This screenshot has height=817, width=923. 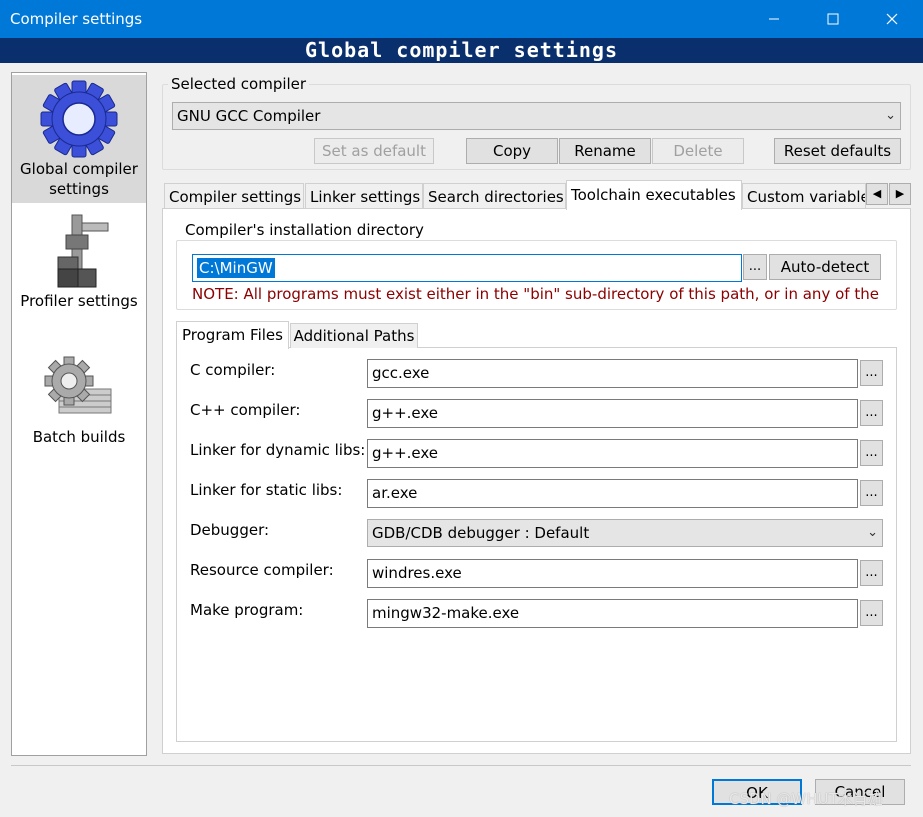 What do you see at coordinates (806, 799) in the screenshot?
I see `watermark: CSDN @WHUT木肖雄` at bounding box center [806, 799].